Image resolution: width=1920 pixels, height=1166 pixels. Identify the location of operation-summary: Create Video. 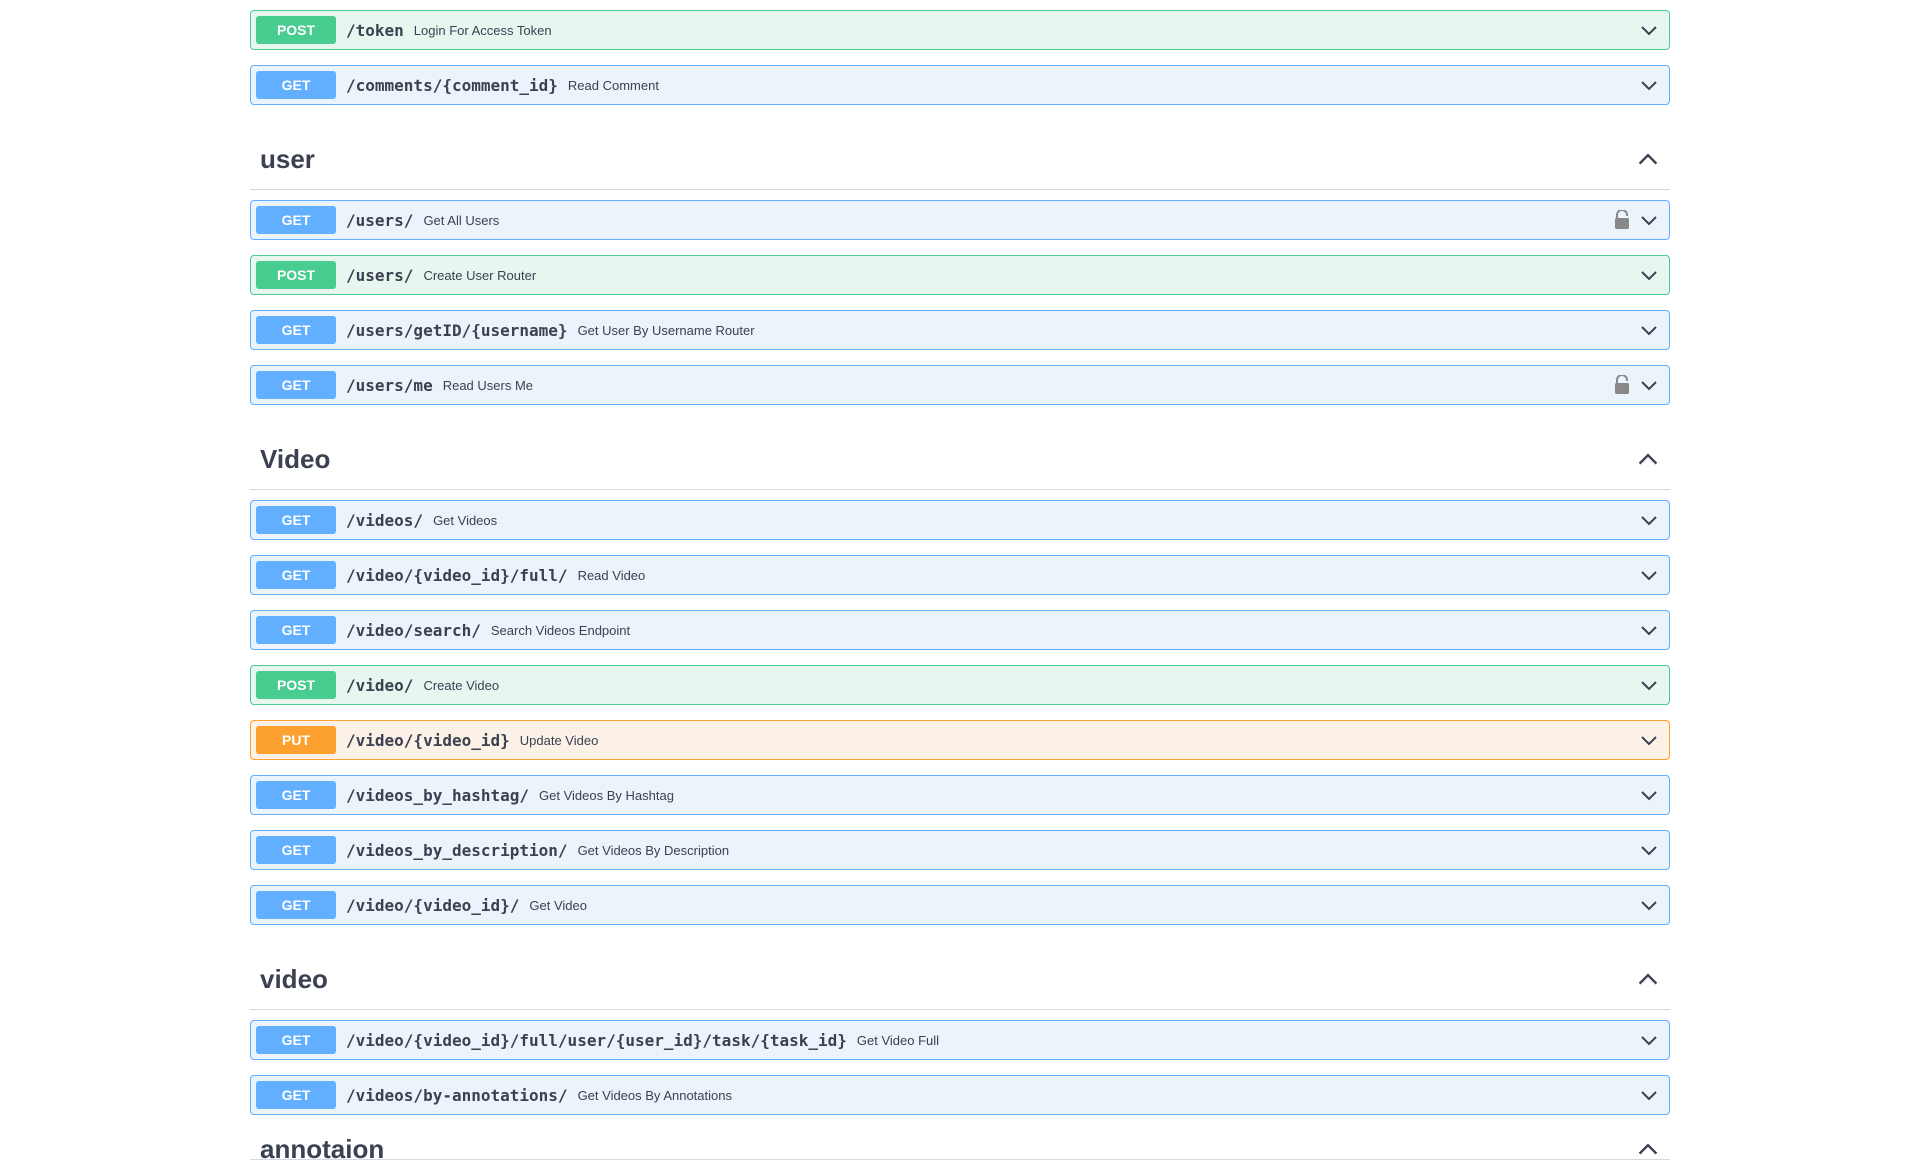
(461, 685).